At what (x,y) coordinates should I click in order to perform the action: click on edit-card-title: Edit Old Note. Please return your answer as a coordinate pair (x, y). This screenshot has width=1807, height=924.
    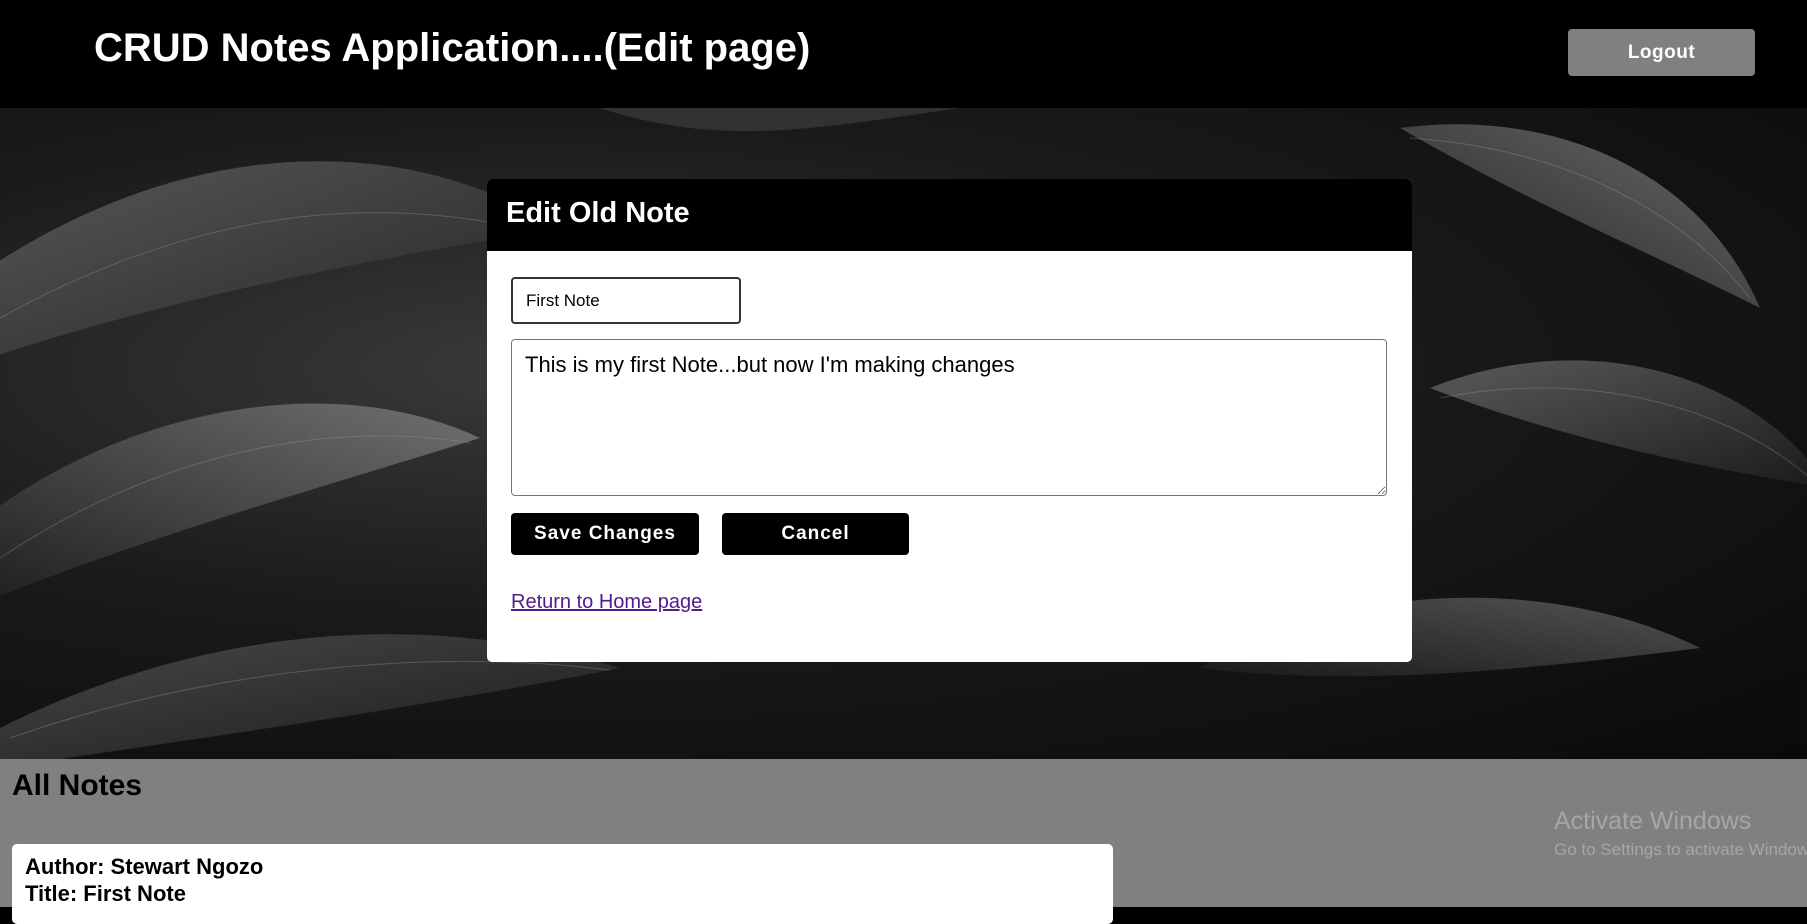
    Looking at the image, I should click on (598, 213).